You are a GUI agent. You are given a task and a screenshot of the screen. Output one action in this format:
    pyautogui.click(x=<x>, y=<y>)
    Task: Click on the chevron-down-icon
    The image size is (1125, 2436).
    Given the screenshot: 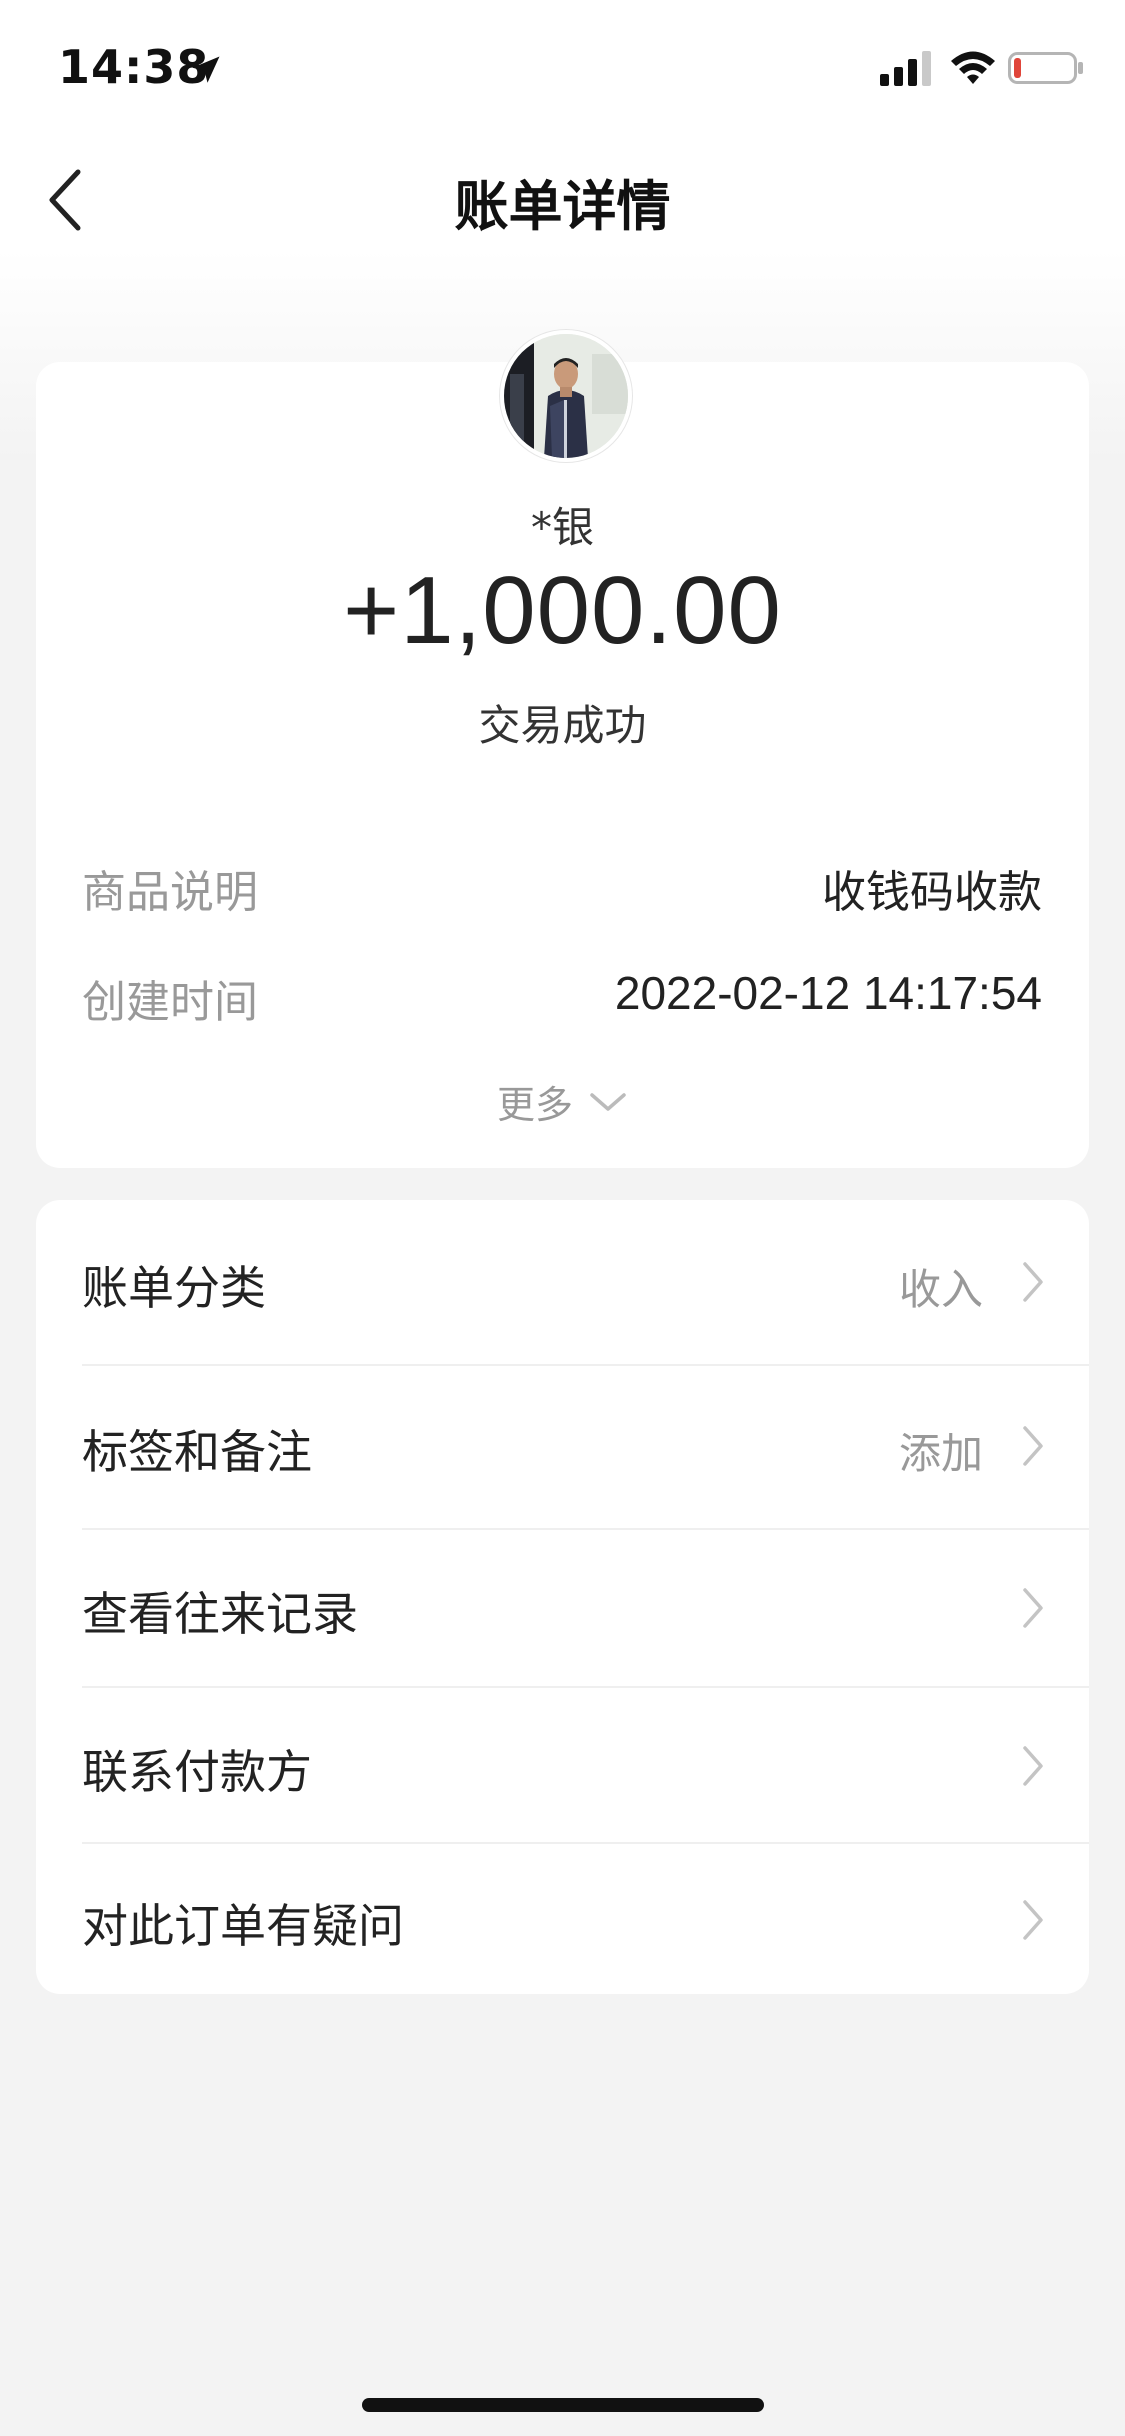 What is the action you would take?
    pyautogui.click(x=608, y=1101)
    